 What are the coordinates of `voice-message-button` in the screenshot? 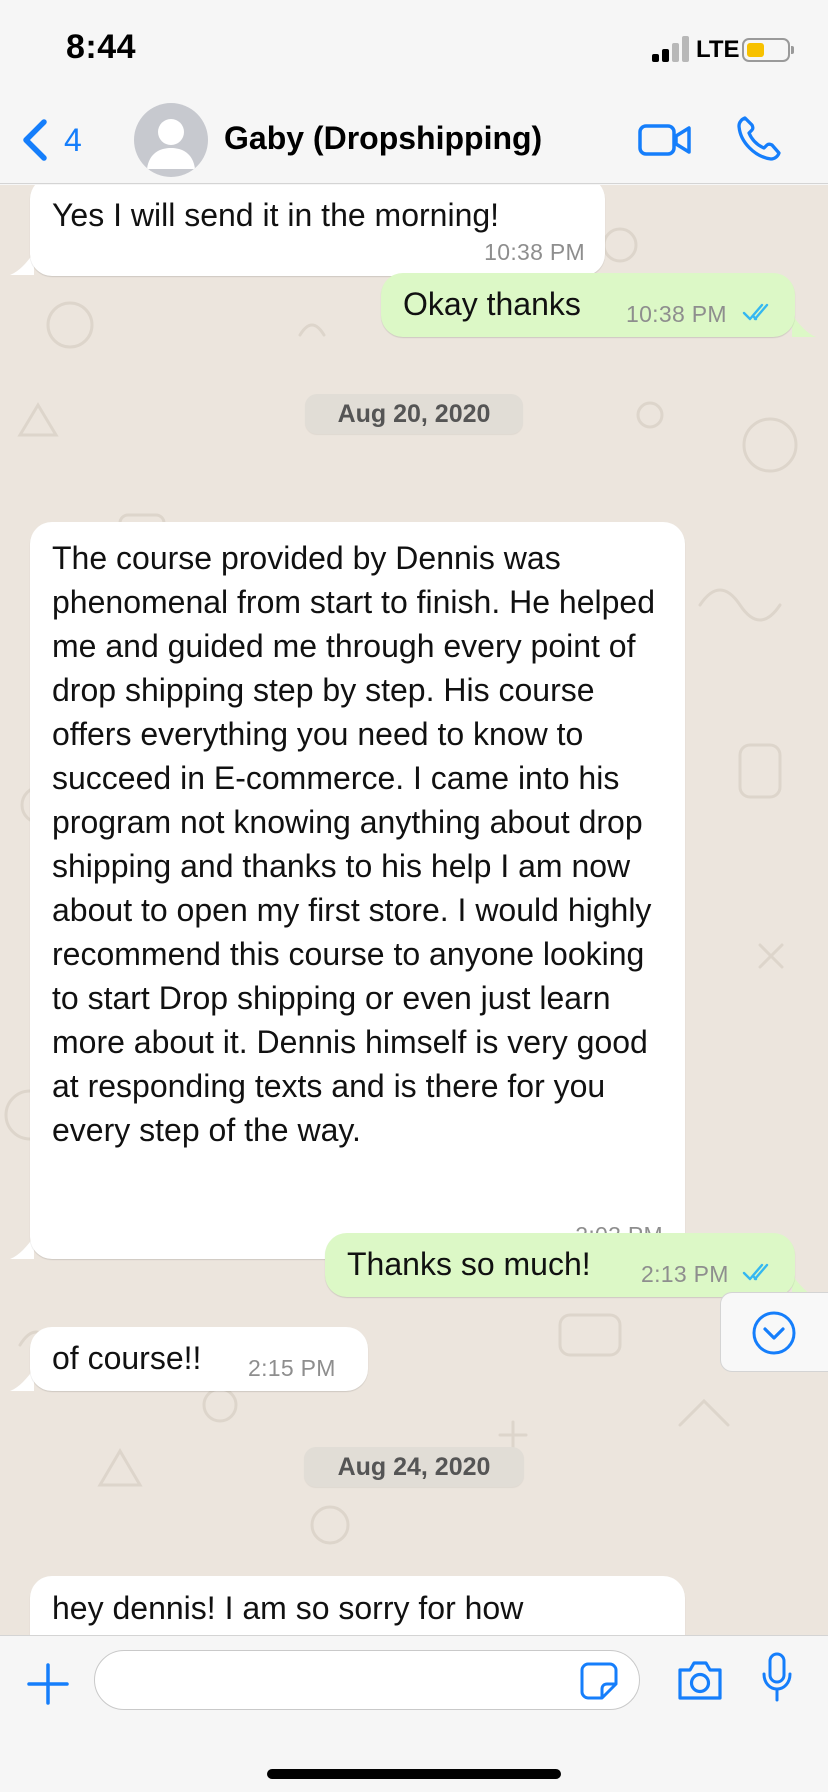 It's located at (777, 1678).